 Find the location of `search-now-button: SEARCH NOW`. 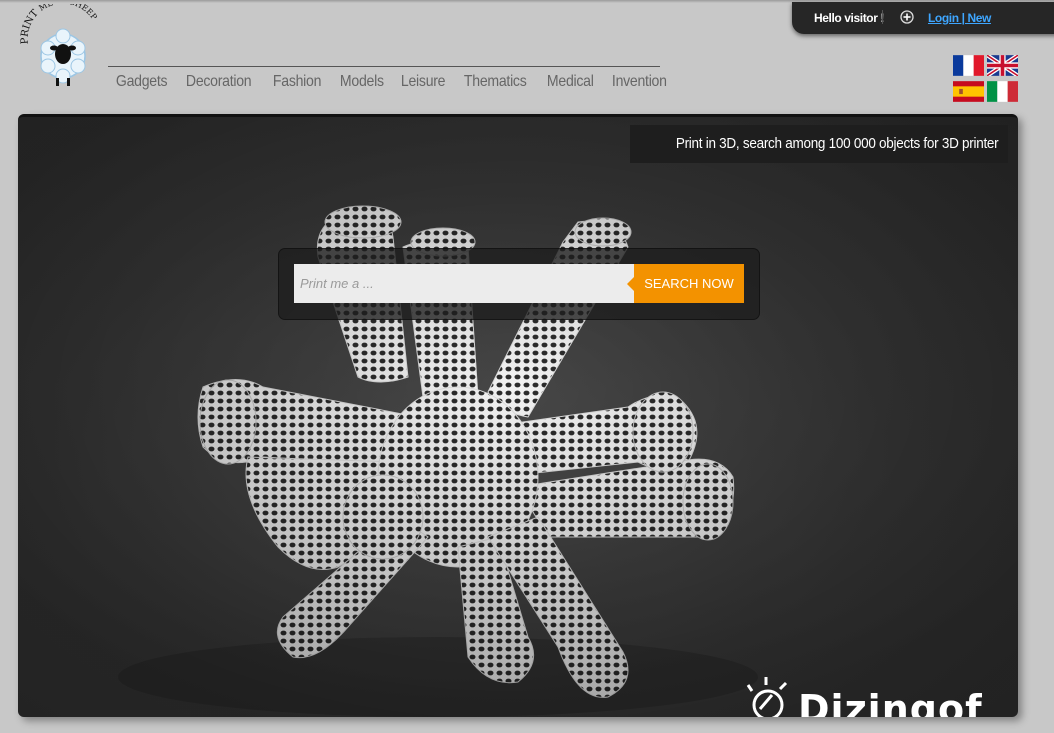

search-now-button: SEARCH NOW is located at coordinates (685, 283).